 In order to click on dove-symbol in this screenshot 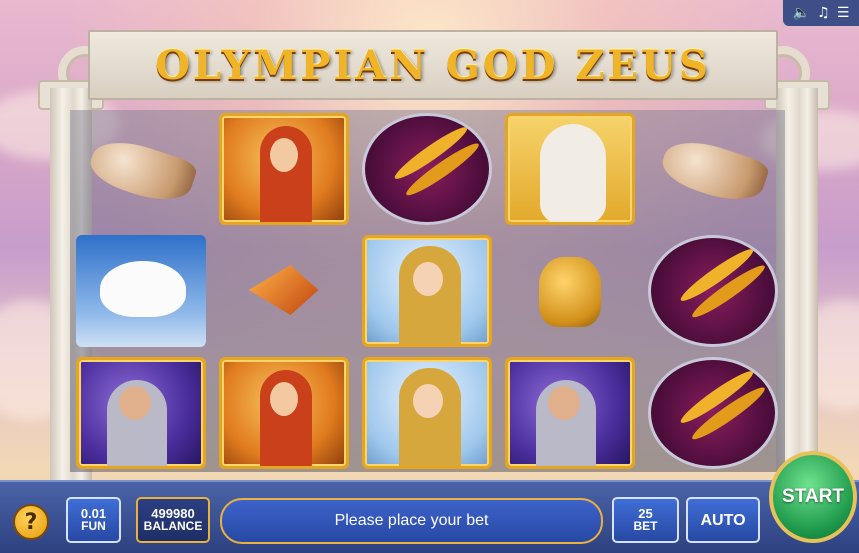, I will do `click(140, 291)`.